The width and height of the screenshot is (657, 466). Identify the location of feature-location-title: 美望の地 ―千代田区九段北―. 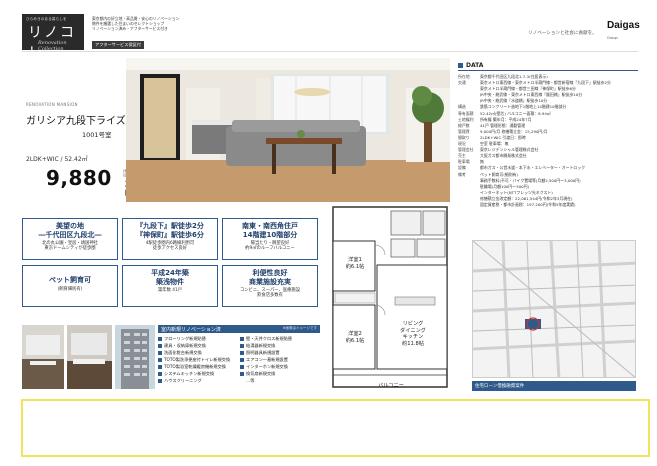
(70, 230).